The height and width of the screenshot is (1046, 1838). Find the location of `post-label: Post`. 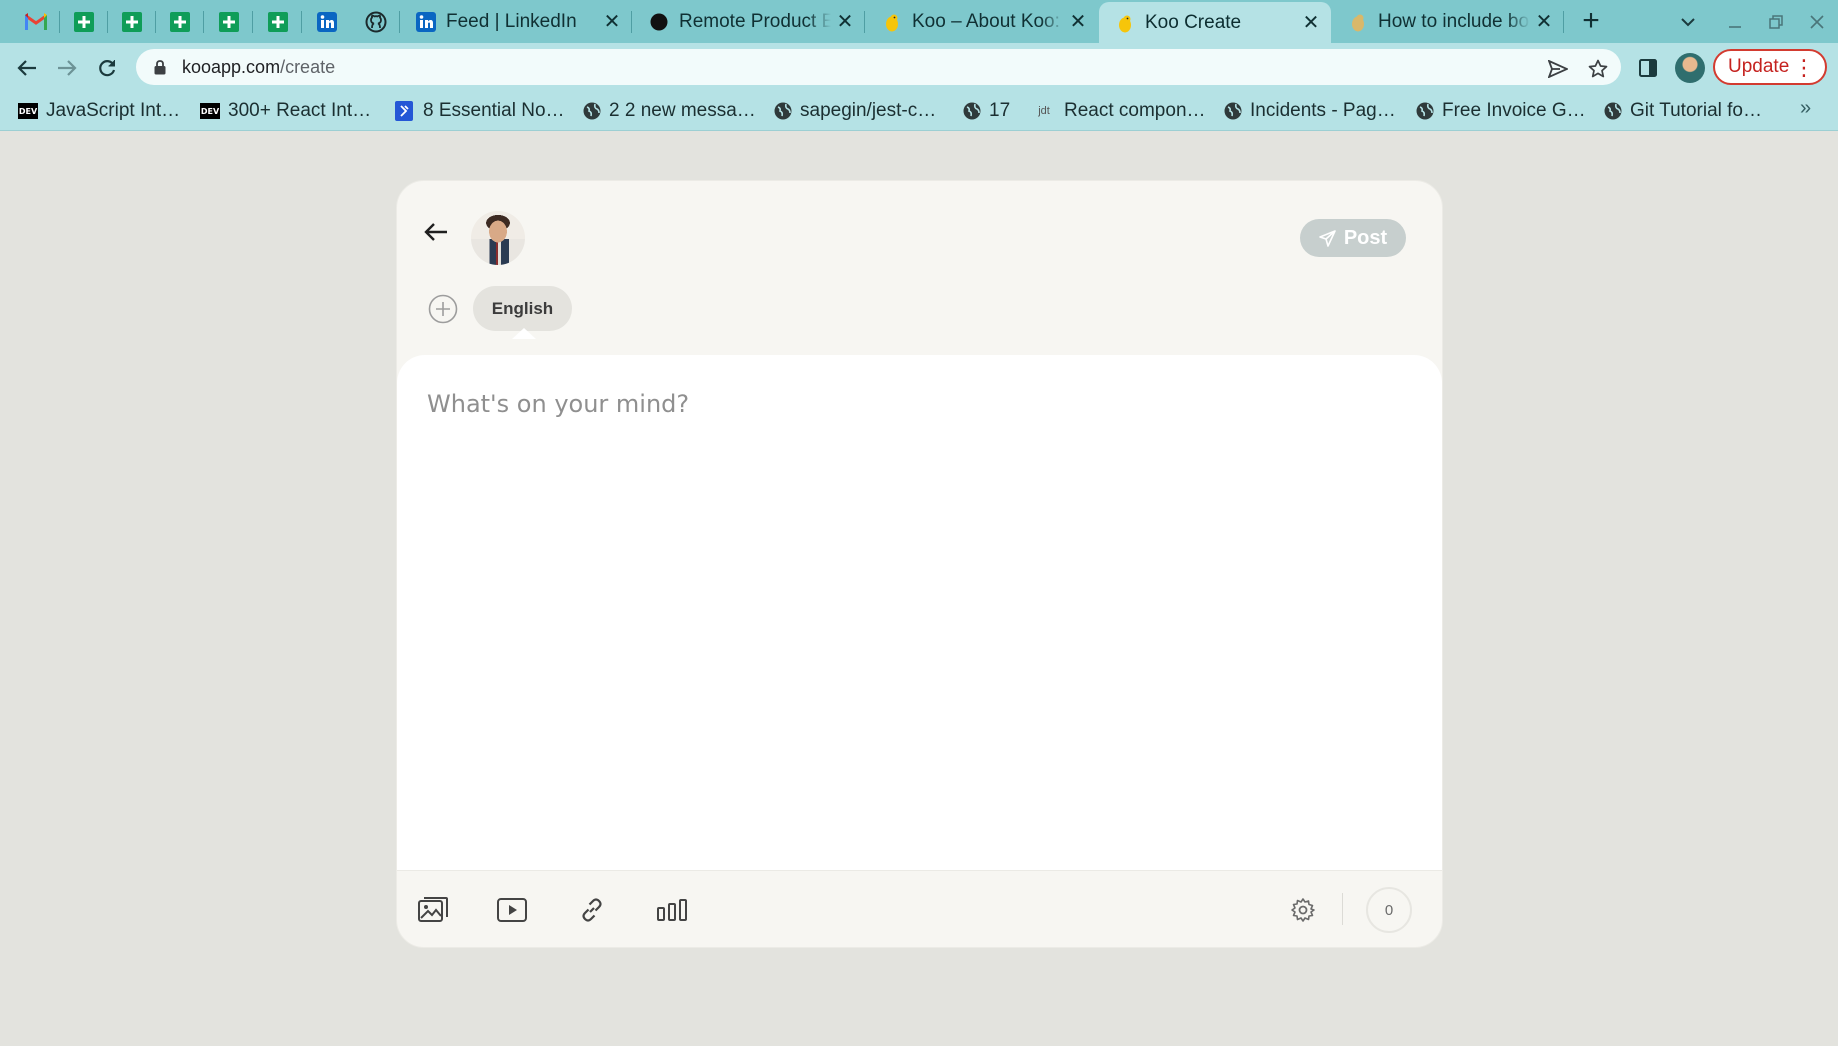

post-label: Post is located at coordinates (1365, 237).